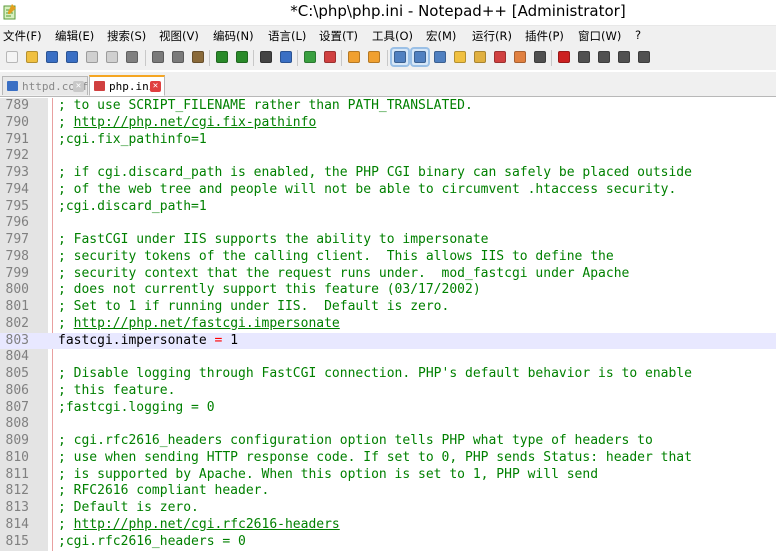  Describe the element at coordinates (388, 525) in the screenshot. I see `code-line: 814; http://php.net/cgi.rfc2616-headers` at that location.